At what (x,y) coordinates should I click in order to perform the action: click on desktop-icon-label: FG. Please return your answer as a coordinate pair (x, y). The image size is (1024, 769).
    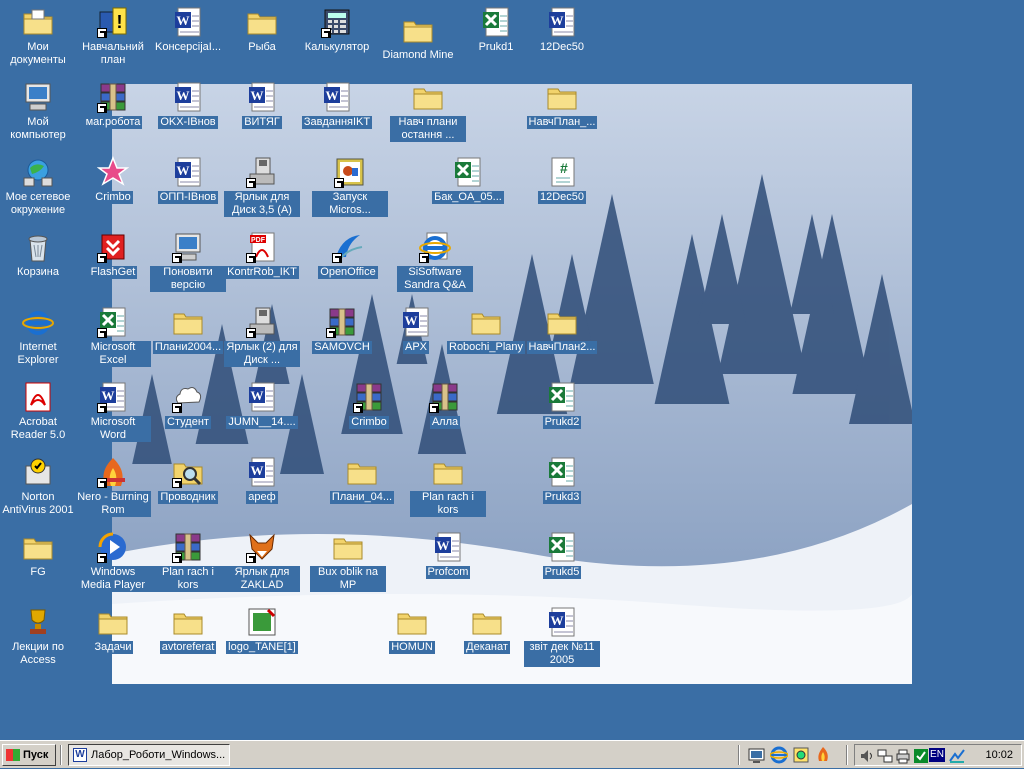
    Looking at the image, I should click on (38, 572).